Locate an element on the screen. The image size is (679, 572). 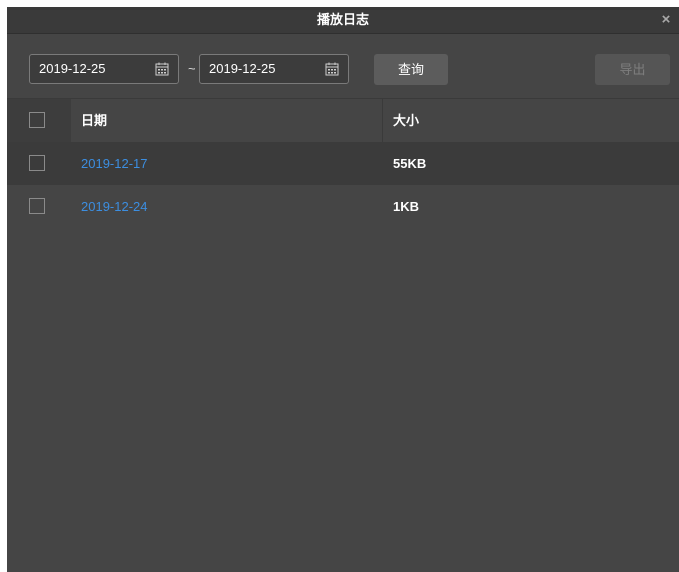
column-divider is located at coordinates (382, 120).